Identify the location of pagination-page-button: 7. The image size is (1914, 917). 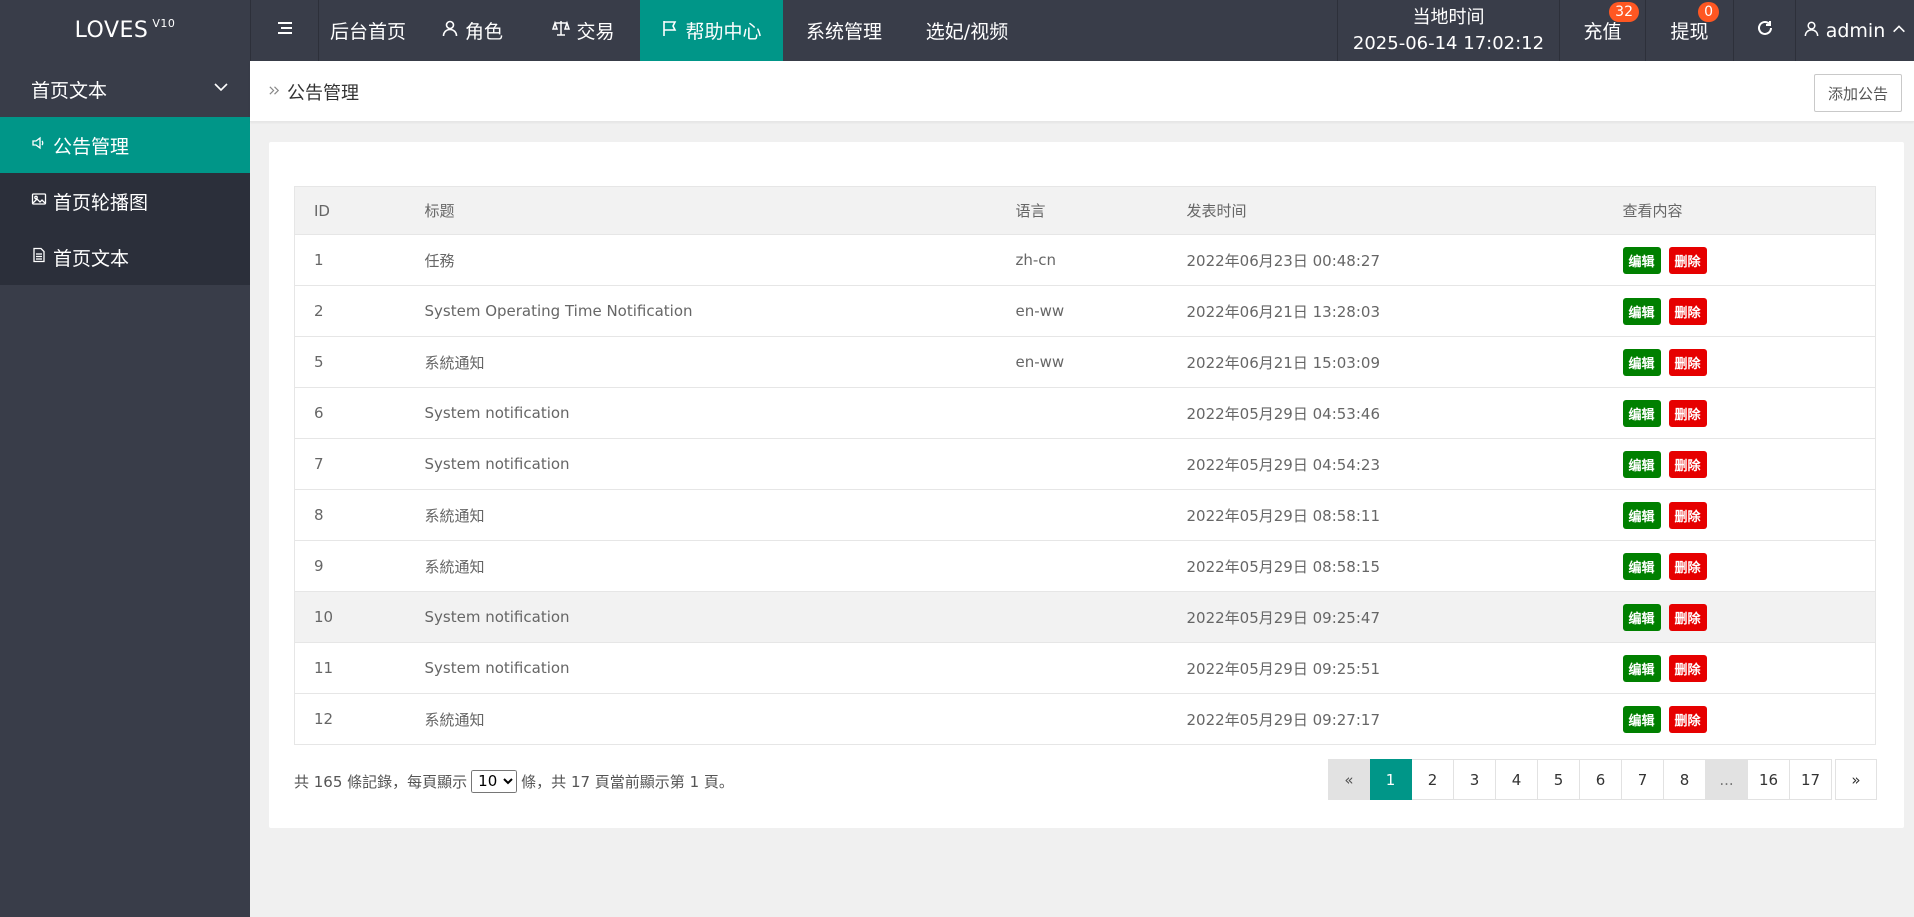
(1643, 779).